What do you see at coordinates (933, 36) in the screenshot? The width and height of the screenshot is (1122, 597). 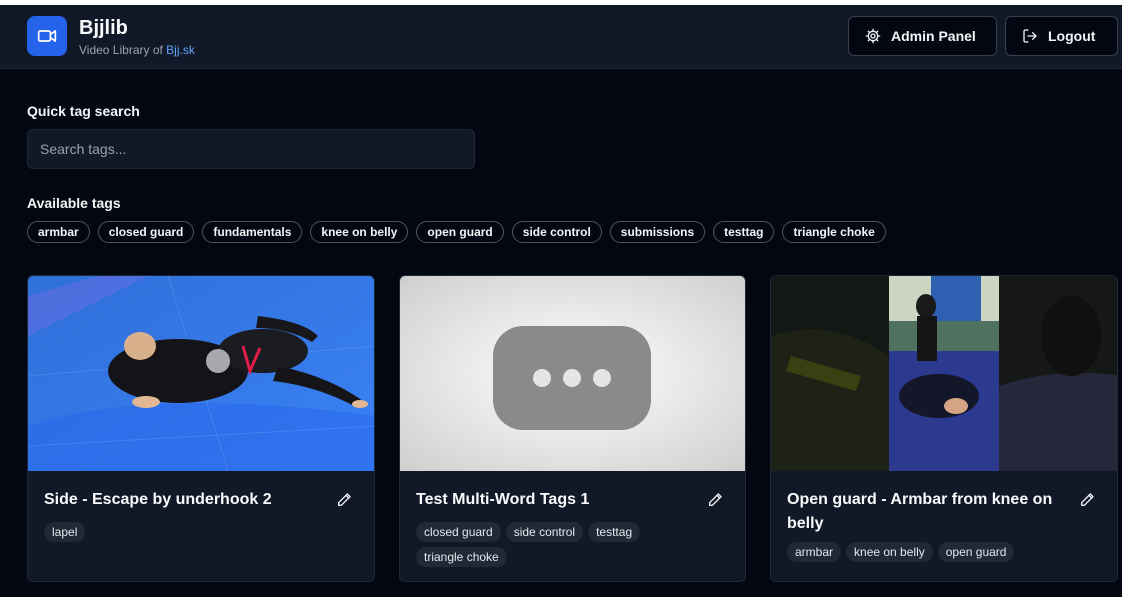 I see `admin-panel-label: Admin Panel` at bounding box center [933, 36].